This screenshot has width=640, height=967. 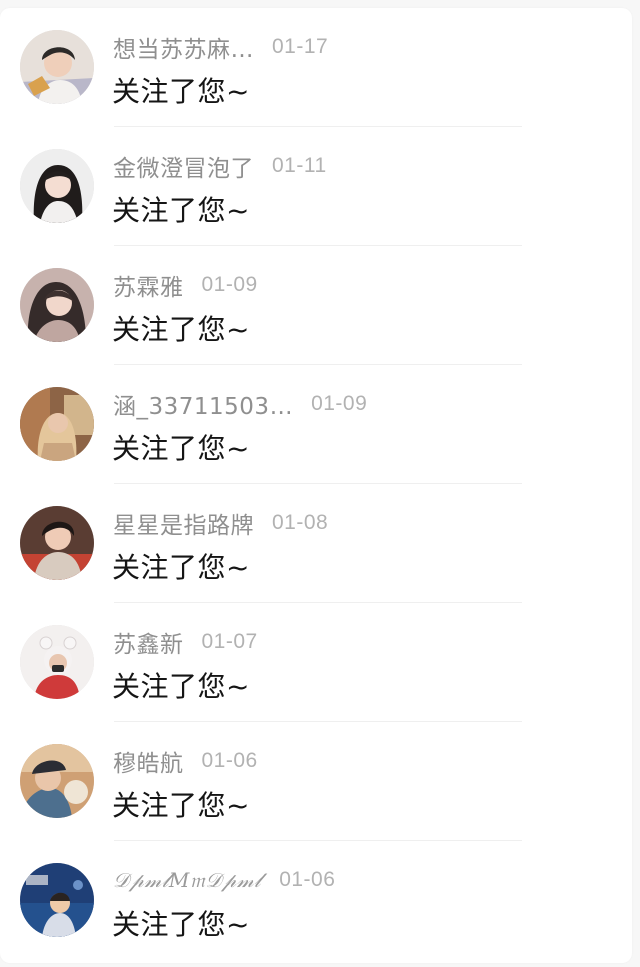 I want to click on user-name: 苏霖雅, so click(x=148, y=285).